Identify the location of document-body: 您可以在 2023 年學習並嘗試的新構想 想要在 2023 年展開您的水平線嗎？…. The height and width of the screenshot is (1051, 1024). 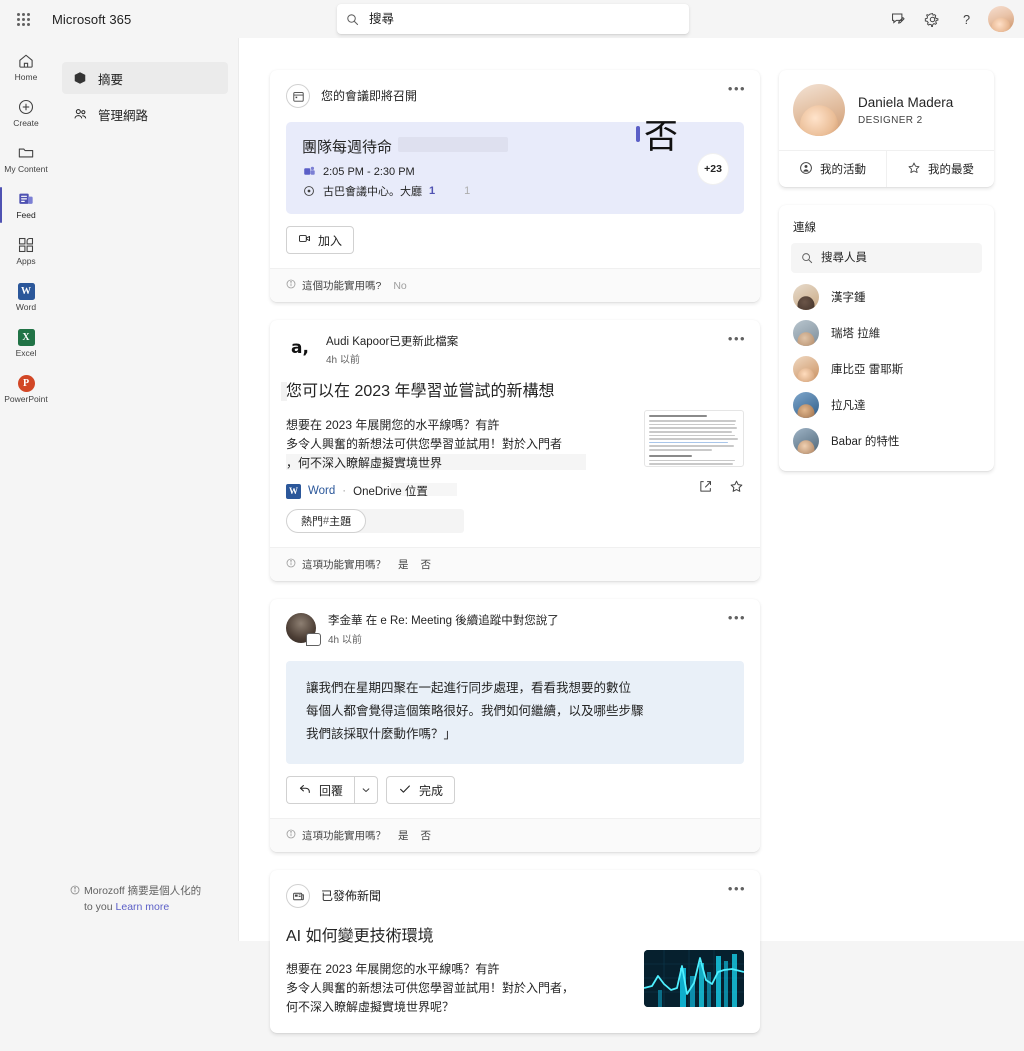
(515, 419).